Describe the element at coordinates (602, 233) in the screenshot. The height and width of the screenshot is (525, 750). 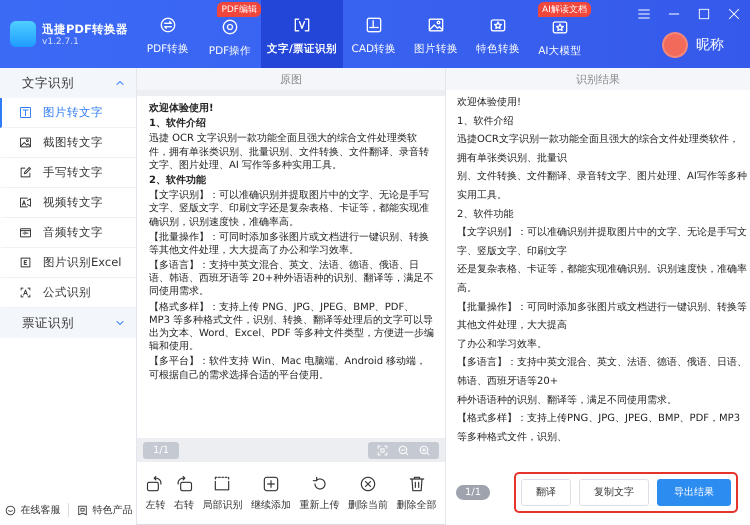
I see `result-line: 【文字识别】：可以准确识别并提取图片中的文字、无论是手写文` at that location.